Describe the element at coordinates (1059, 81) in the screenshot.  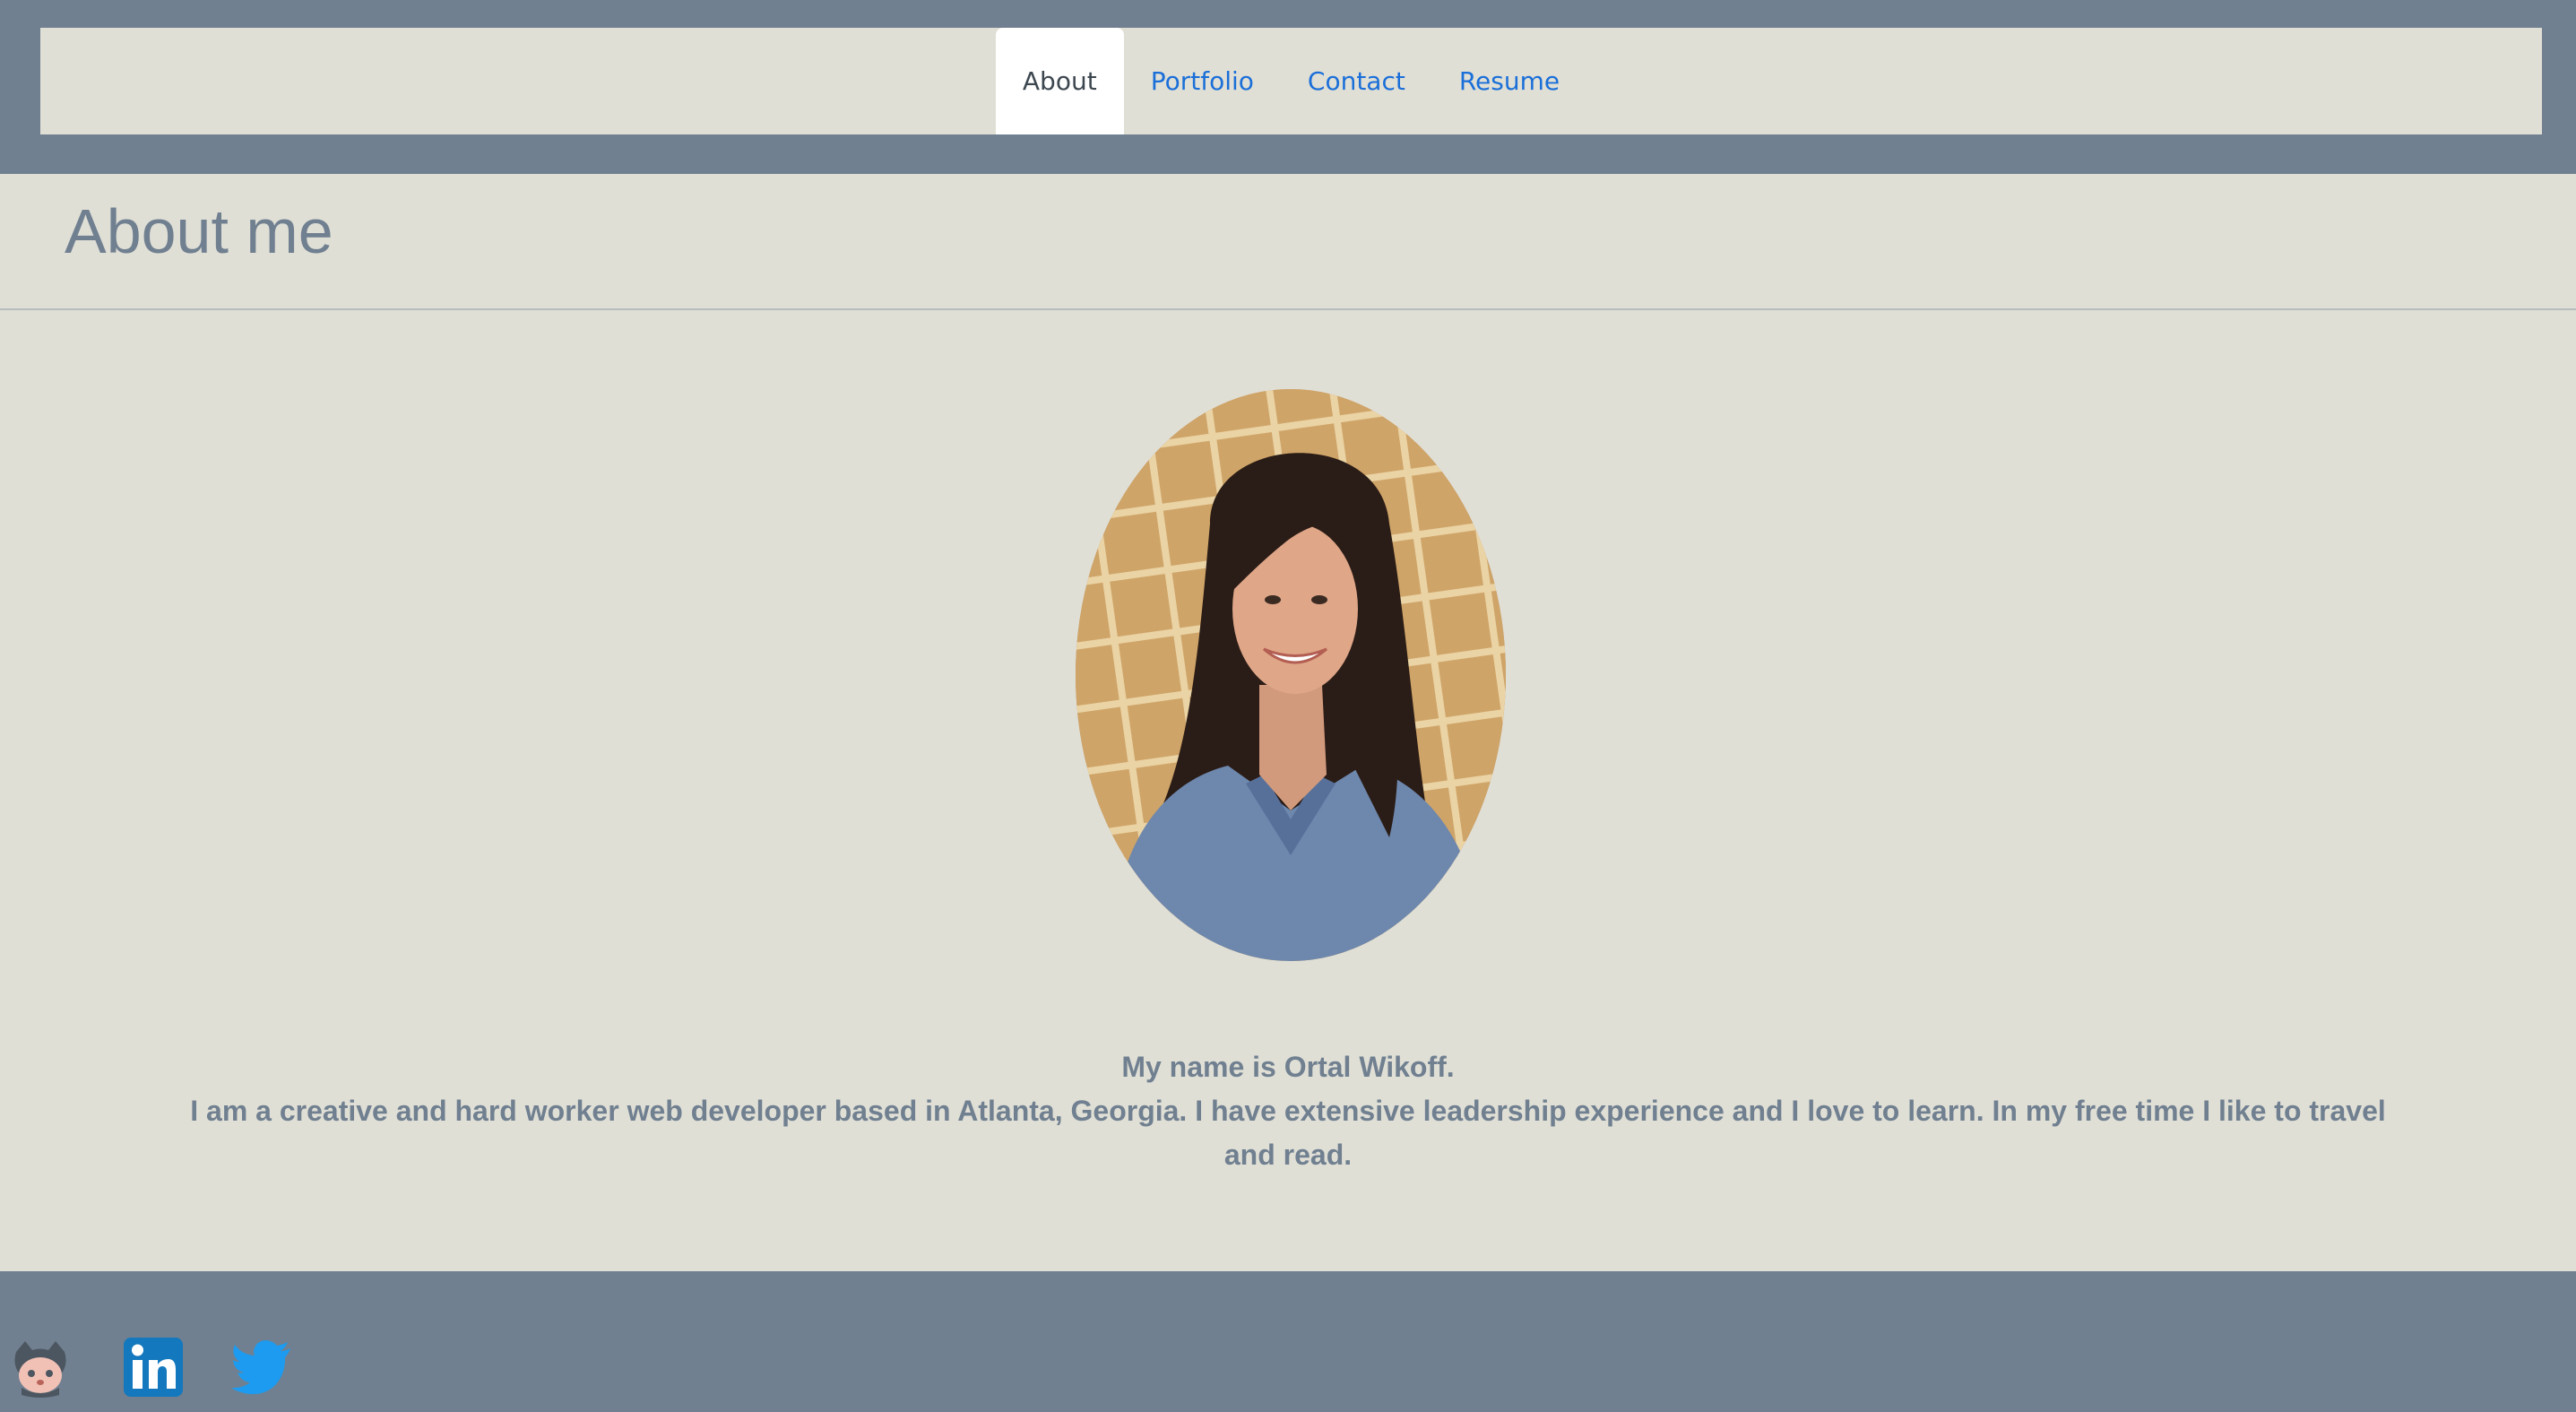
I see `tab-about: About` at that location.